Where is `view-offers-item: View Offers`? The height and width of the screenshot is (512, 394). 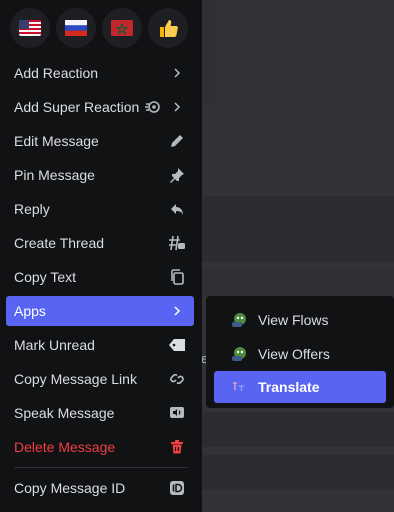 view-offers-item: View Offers is located at coordinates (300, 354).